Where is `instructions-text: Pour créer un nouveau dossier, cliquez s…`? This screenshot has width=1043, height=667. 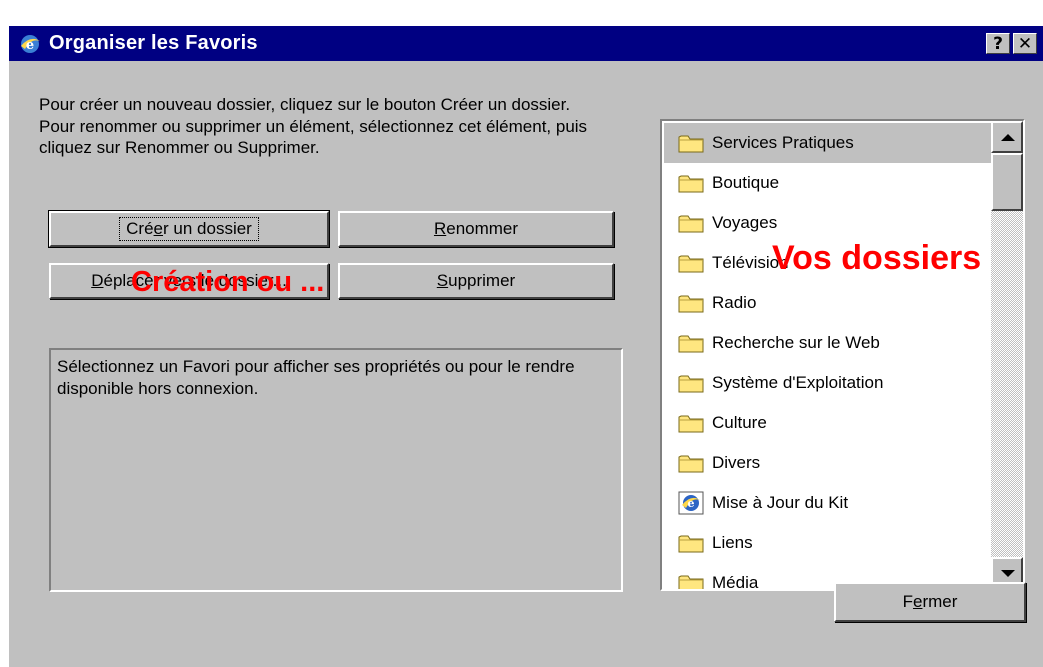 instructions-text: Pour créer un nouveau dossier, cliquez s… is located at coordinates (313, 126).